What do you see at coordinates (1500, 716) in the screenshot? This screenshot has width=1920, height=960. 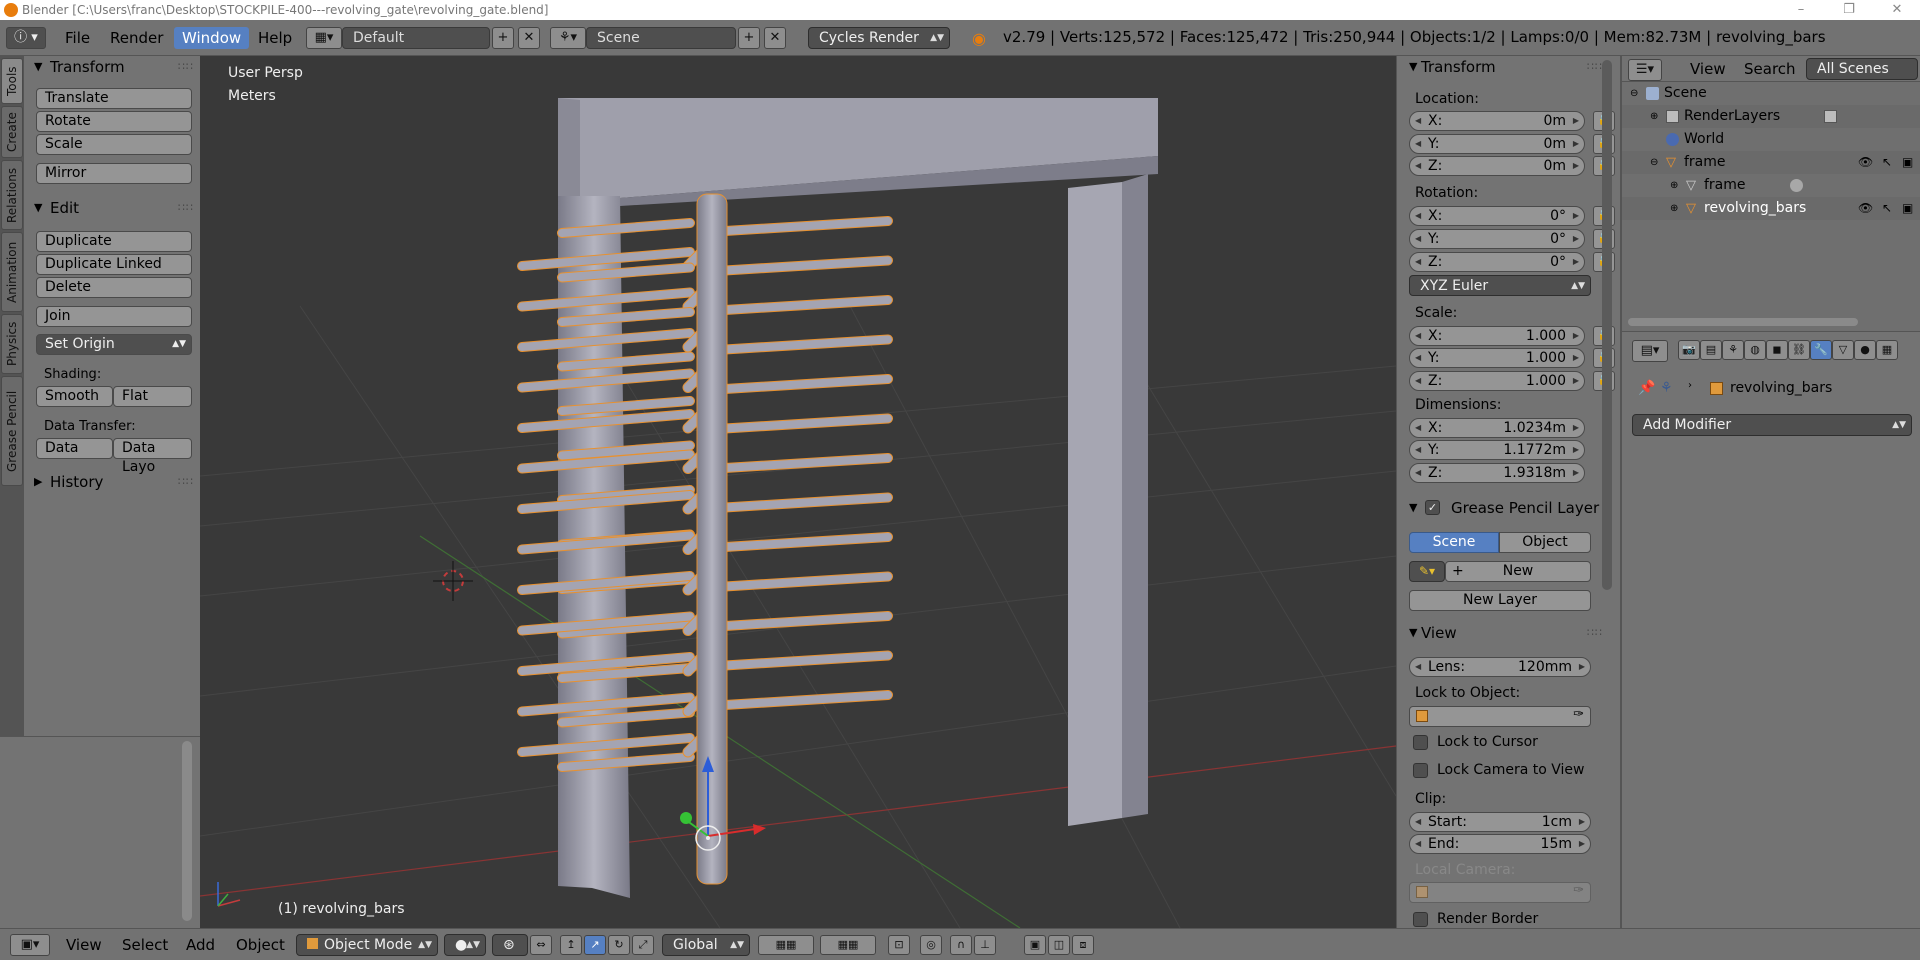 I see `lock-to-object-field: ✑` at bounding box center [1500, 716].